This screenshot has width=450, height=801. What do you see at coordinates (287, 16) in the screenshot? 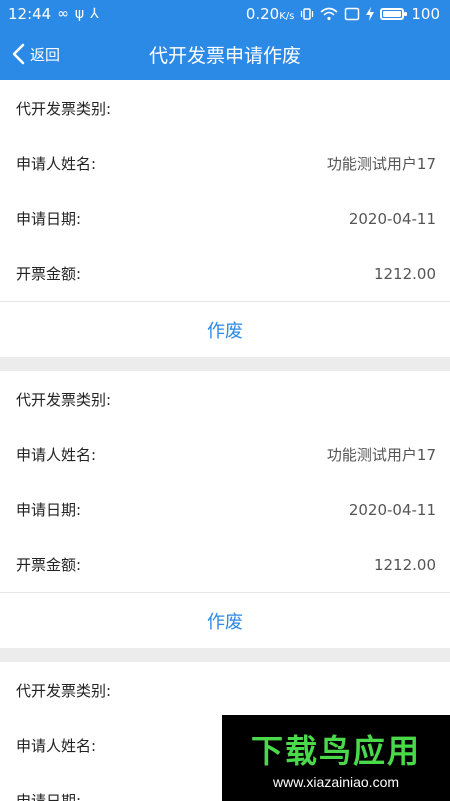
I see `network-speed-unit: K/s` at bounding box center [287, 16].